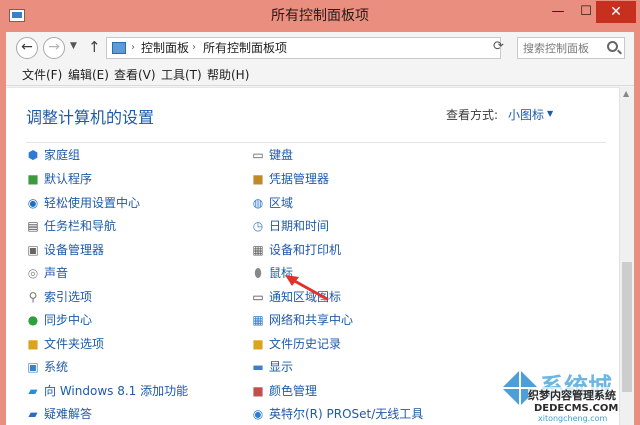  I want to click on cp-item-label: 向 Windows 8.1 添加功能, so click(116, 391).